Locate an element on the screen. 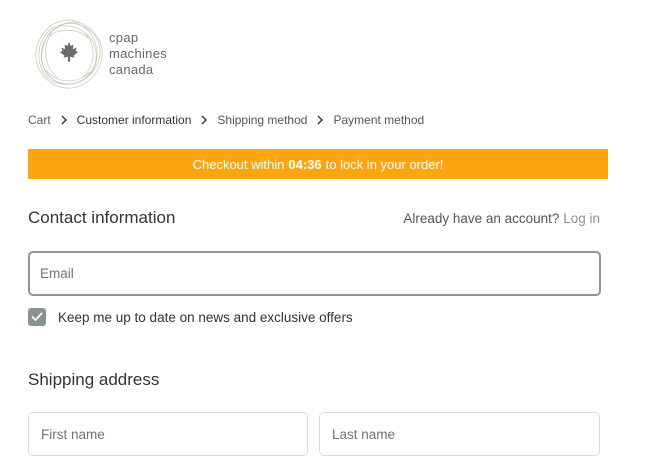 The image size is (655, 468). breadcrumb-customer-information: Customer information is located at coordinates (134, 120).